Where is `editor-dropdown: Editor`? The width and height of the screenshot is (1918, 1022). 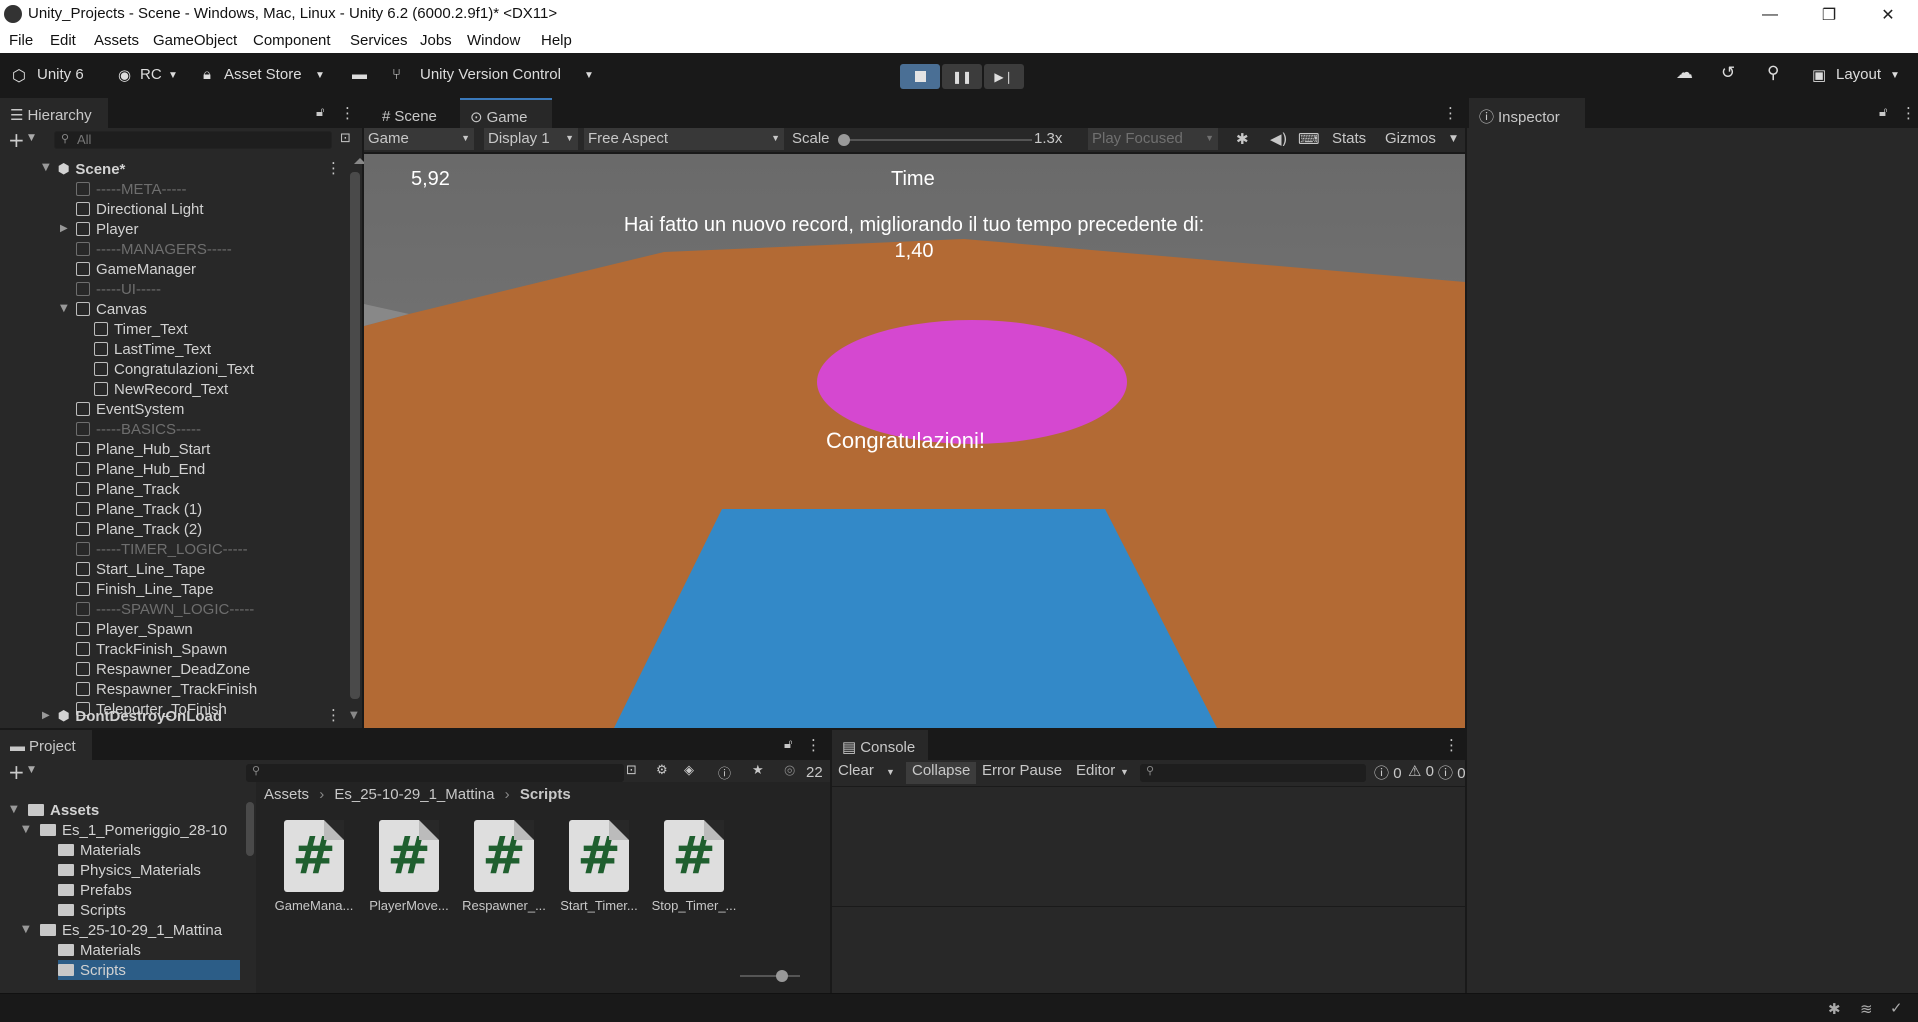 editor-dropdown: Editor is located at coordinates (1095, 773).